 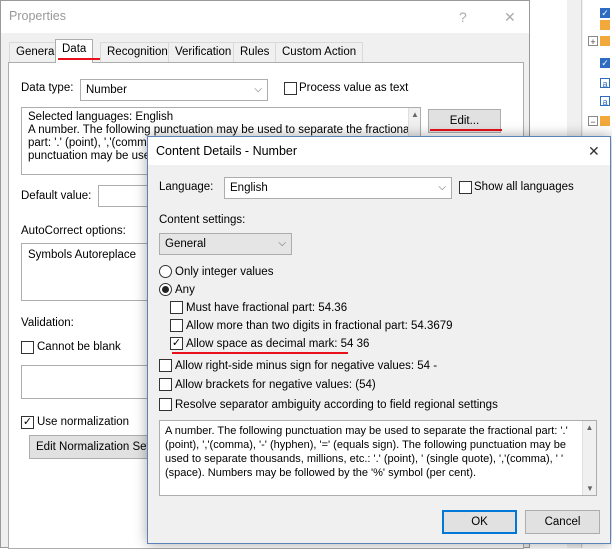 What do you see at coordinates (593, 121) in the screenshot?
I see `collapse-icon: −` at bounding box center [593, 121].